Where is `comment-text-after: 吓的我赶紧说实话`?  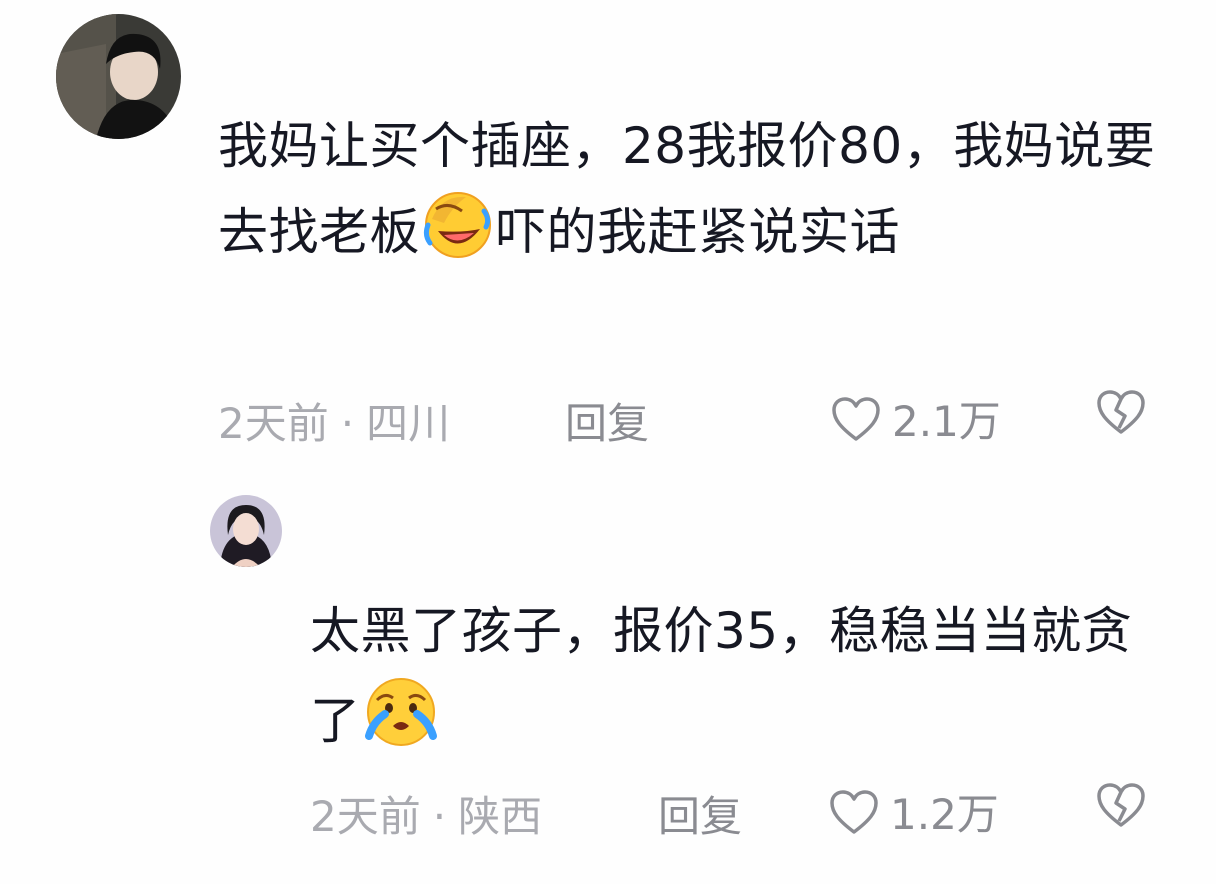
comment-text-after: 吓的我赶紧说实话 is located at coordinates (698, 232).